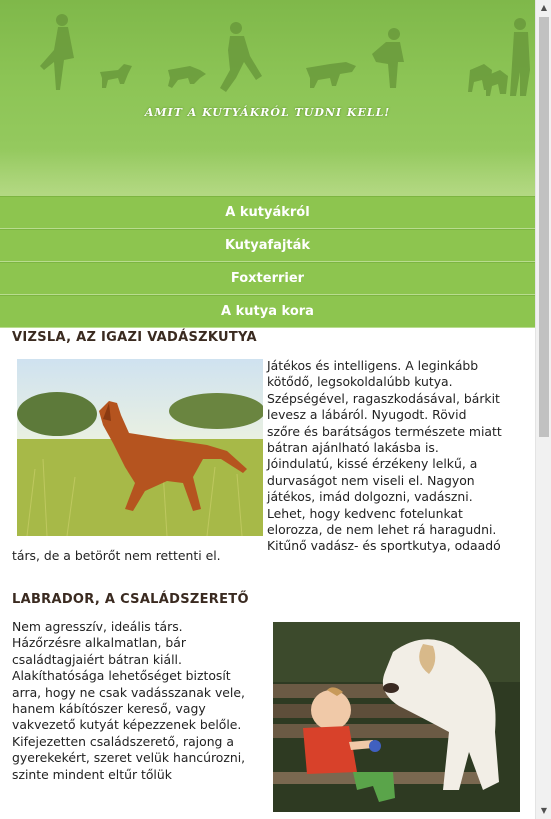 The width and height of the screenshot is (551, 819). Describe the element at coordinates (543, 8) in the screenshot. I see `scroll-up-arrow-icon: ▲` at that location.